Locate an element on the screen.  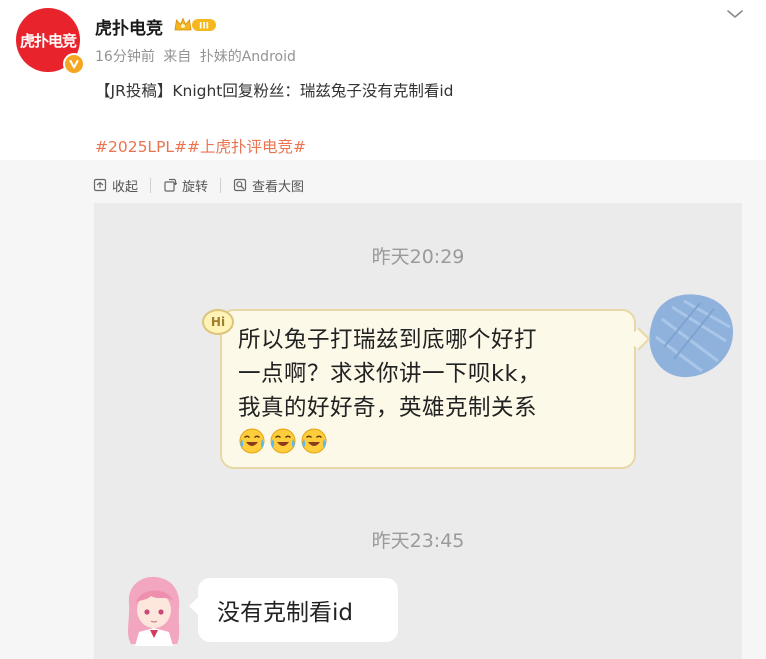
member-level-text: III is located at coordinates (204, 27).